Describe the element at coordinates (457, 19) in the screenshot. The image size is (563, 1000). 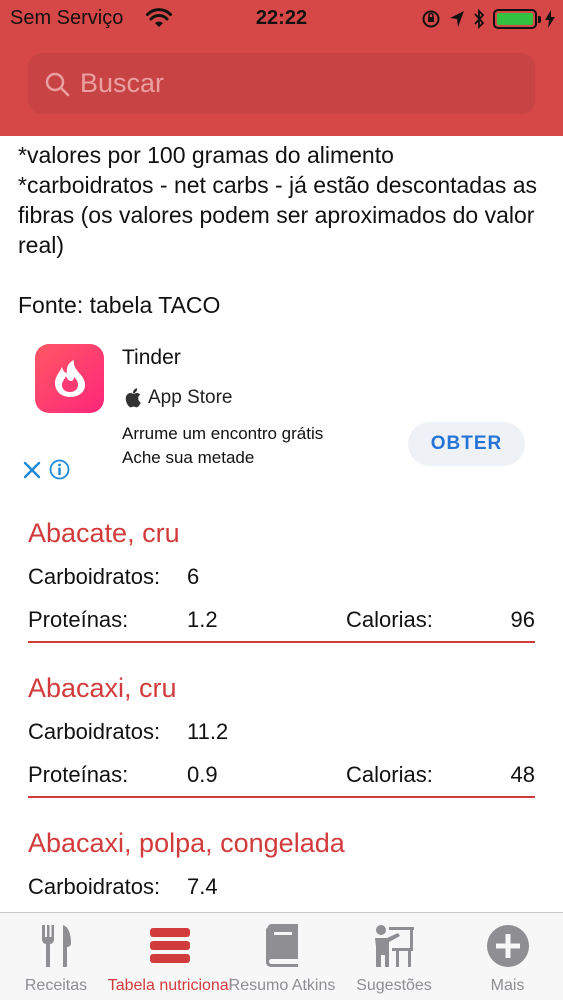
I see `location-icon` at that location.